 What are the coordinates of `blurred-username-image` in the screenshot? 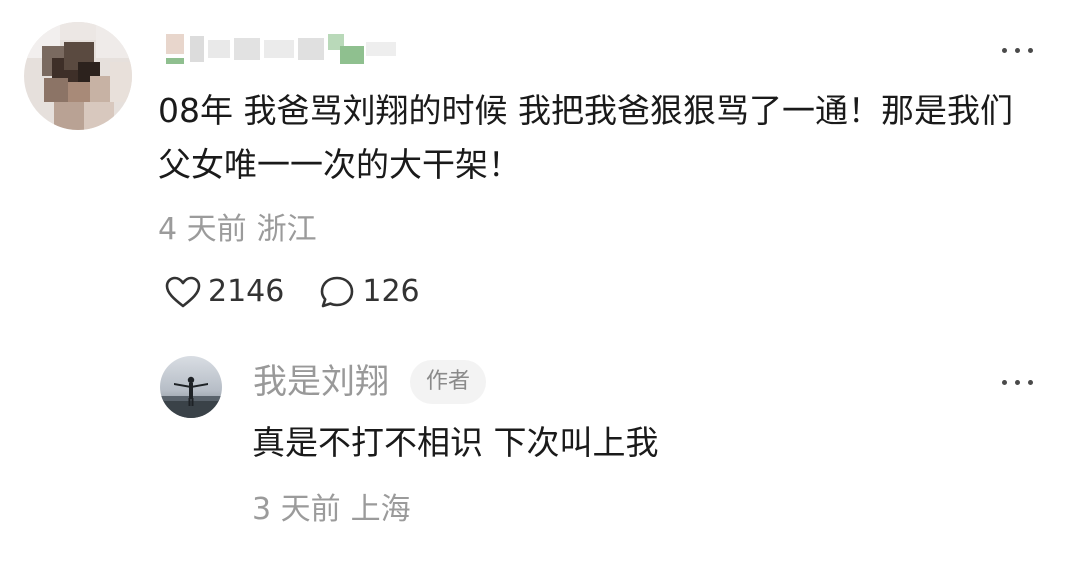 It's located at (281, 49).